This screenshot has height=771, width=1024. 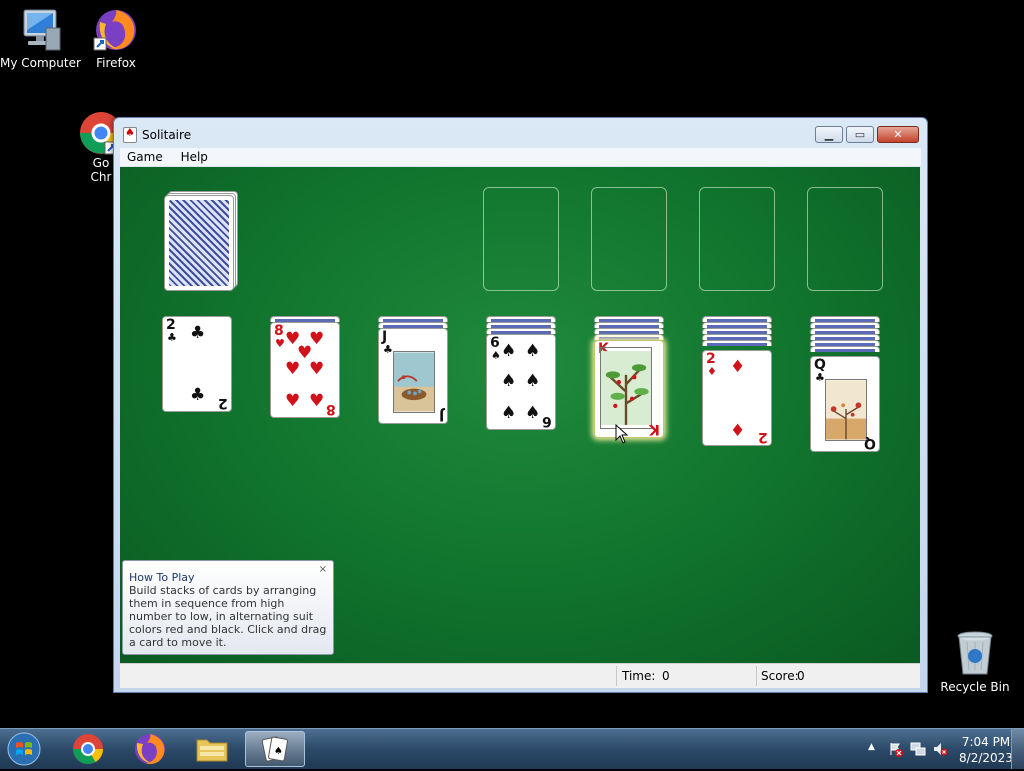 What do you see at coordinates (896, 749) in the screenshot?
I see `action-center-flag-icon` at bounding box center [896, 749].